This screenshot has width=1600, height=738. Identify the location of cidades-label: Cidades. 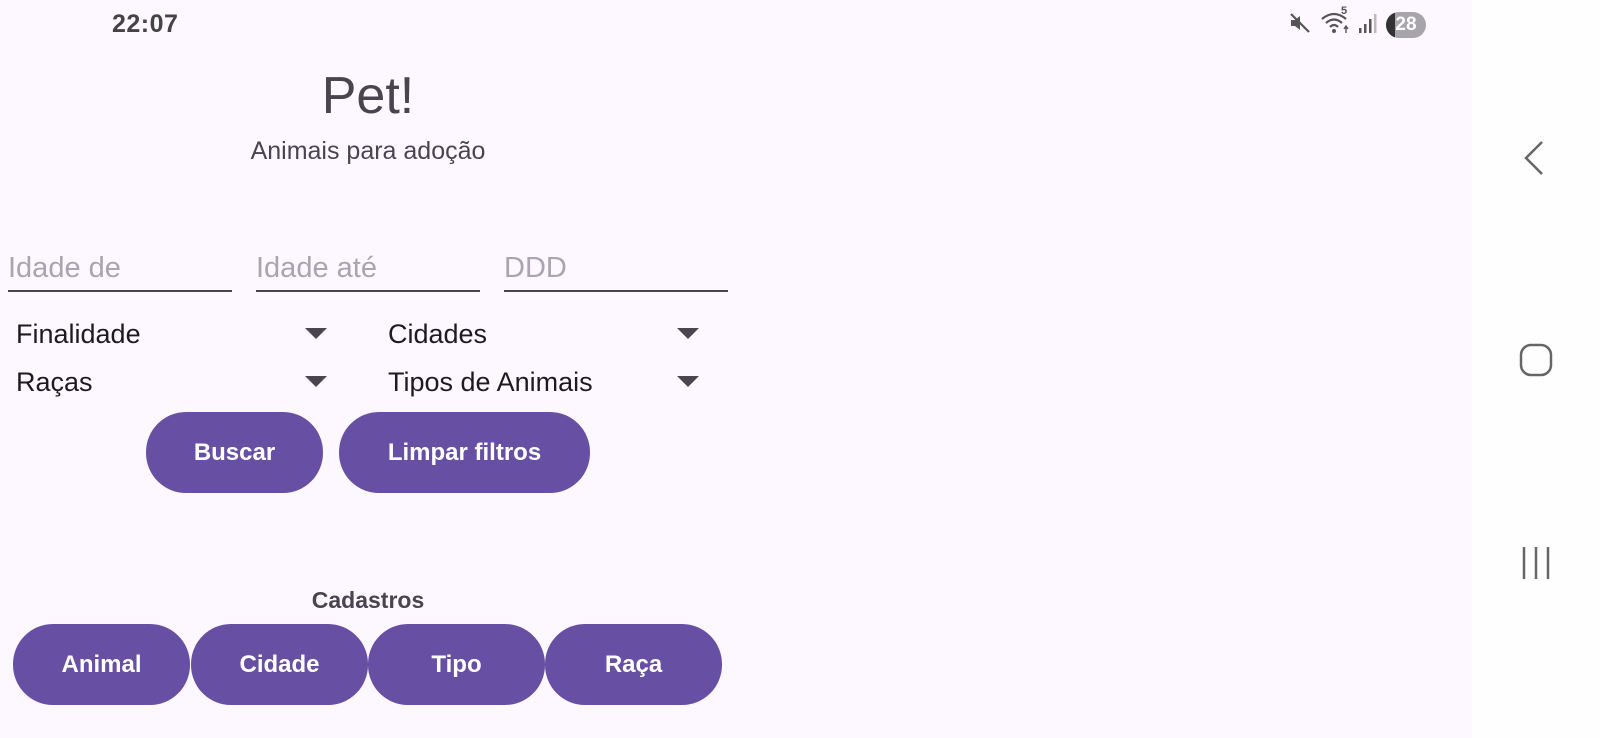
(438, 333).